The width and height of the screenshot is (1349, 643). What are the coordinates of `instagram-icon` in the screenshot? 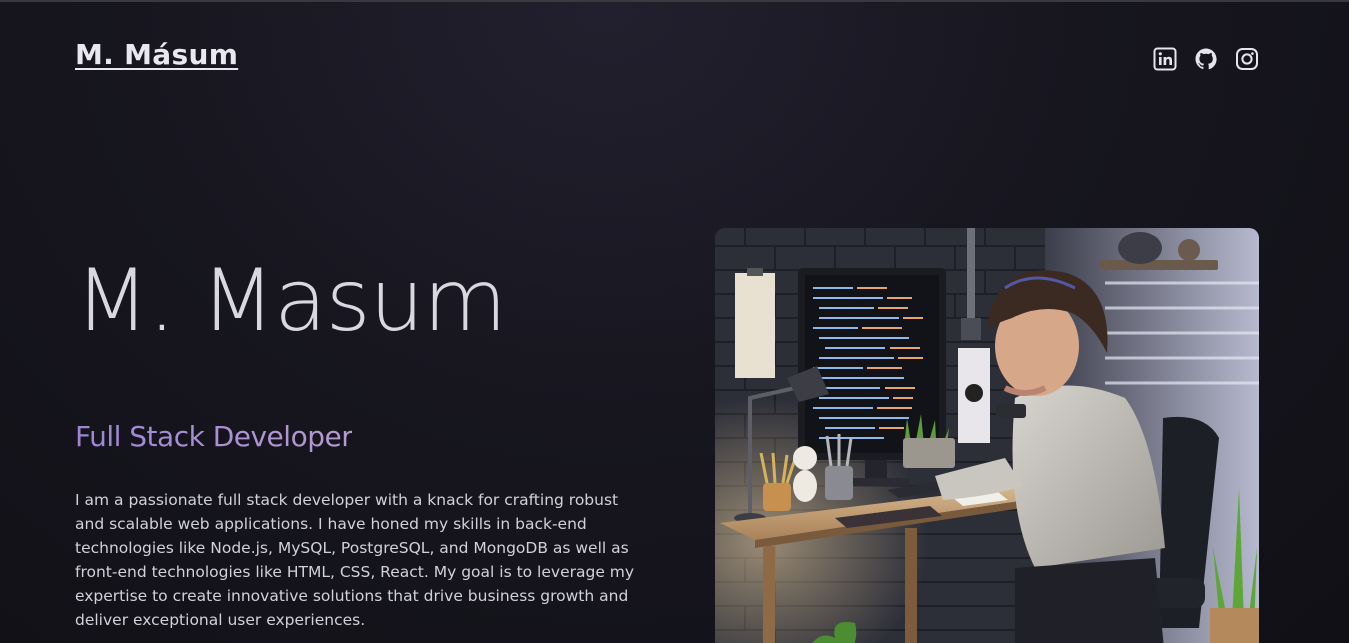 It's located at (1247, 59).